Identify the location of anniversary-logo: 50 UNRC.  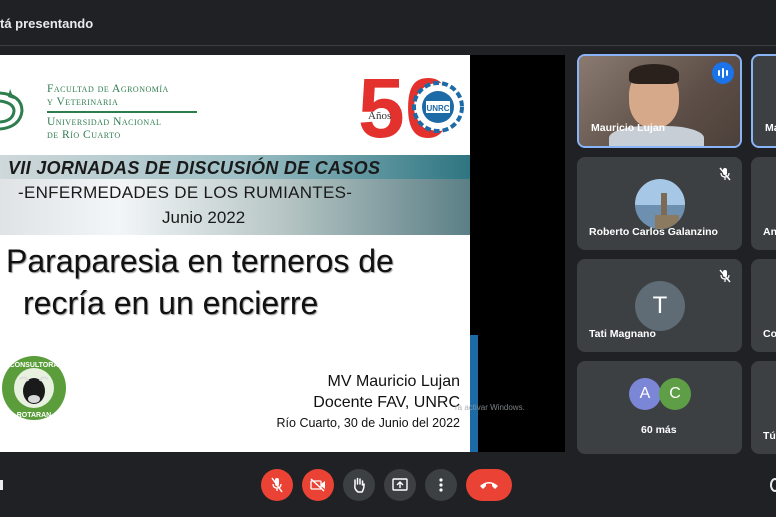
(411, 103).